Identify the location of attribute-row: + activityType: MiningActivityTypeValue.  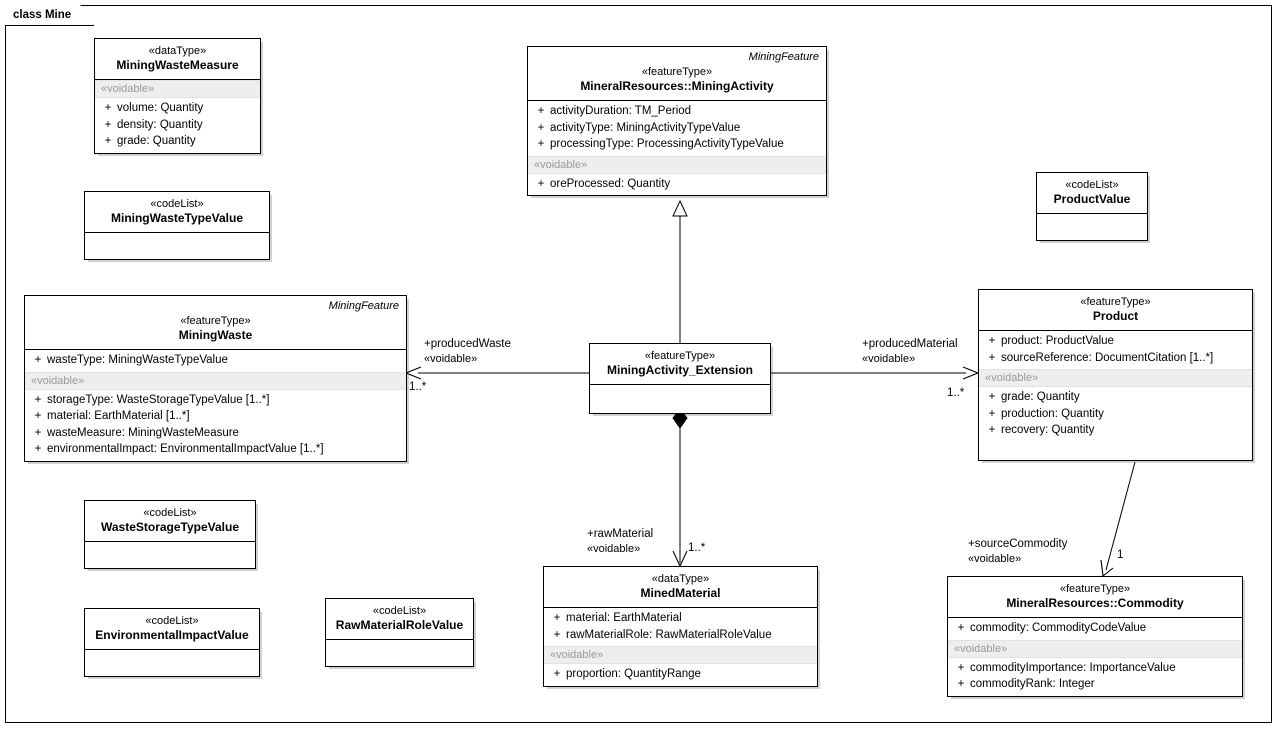
(677, 128).